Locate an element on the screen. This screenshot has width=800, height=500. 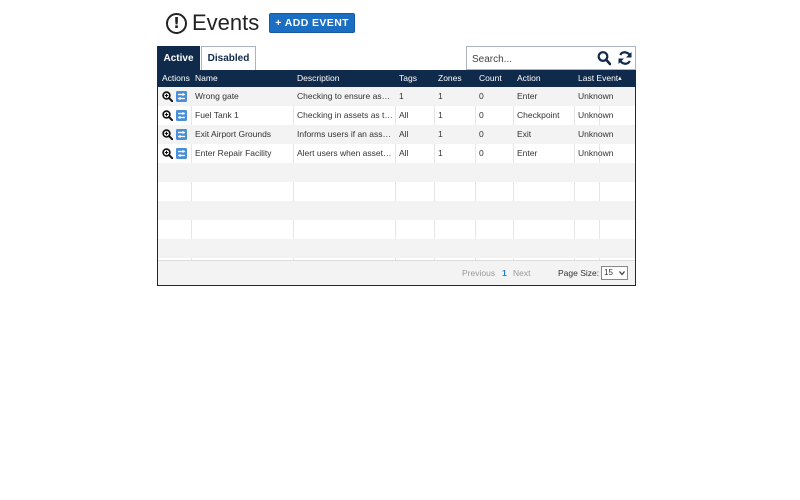
page-size-label: Page Size: is located at coordinates (579, 273).